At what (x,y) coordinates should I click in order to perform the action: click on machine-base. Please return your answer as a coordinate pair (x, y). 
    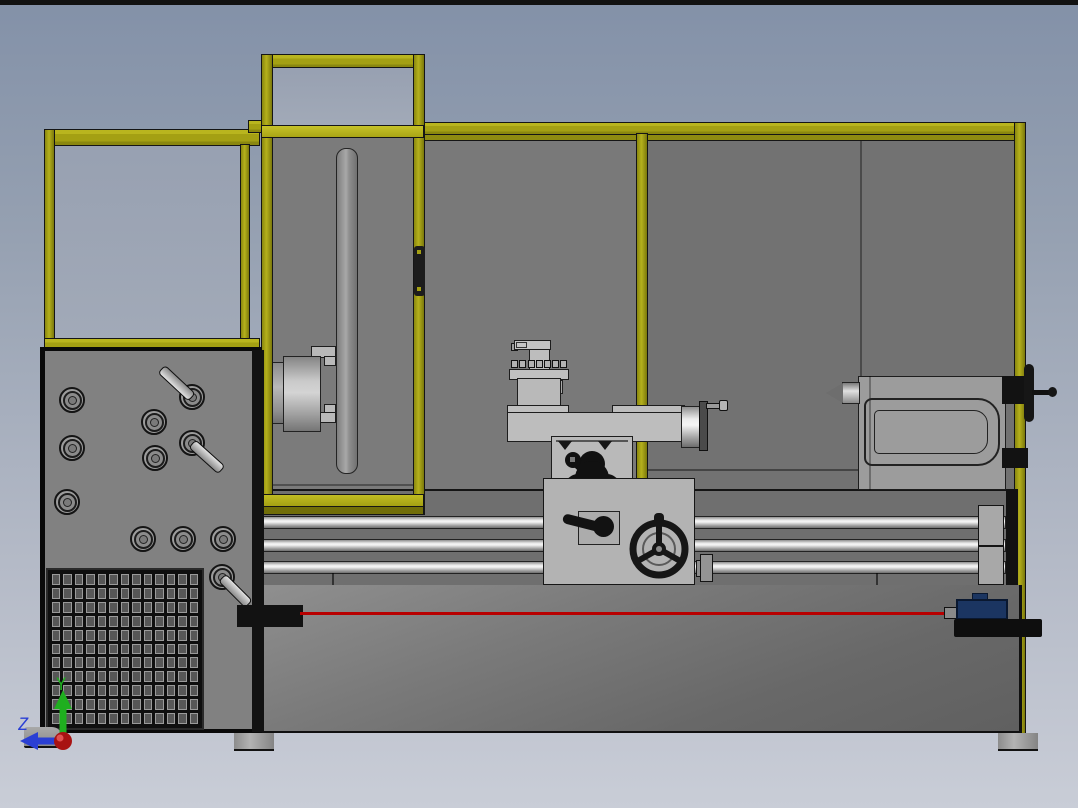
    Looking at the image, I should click on (642, 659).